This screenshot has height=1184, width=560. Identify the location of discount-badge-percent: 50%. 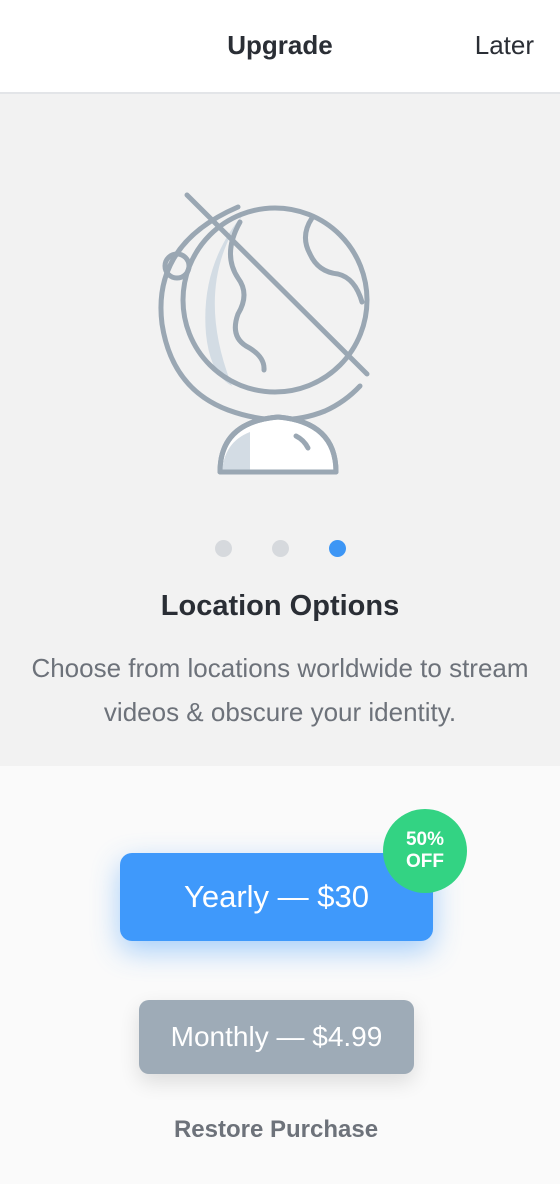
(425, 839).